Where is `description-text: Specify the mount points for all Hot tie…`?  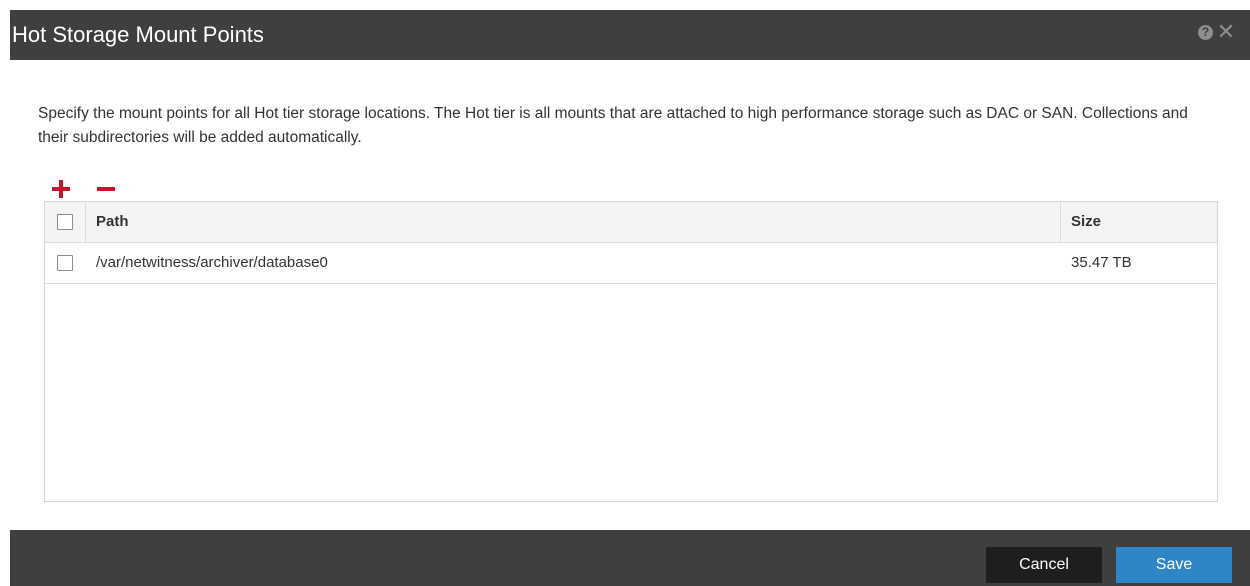 description-text: Specify the mount points for all Hot tie… is located at coordinates (613, 125).